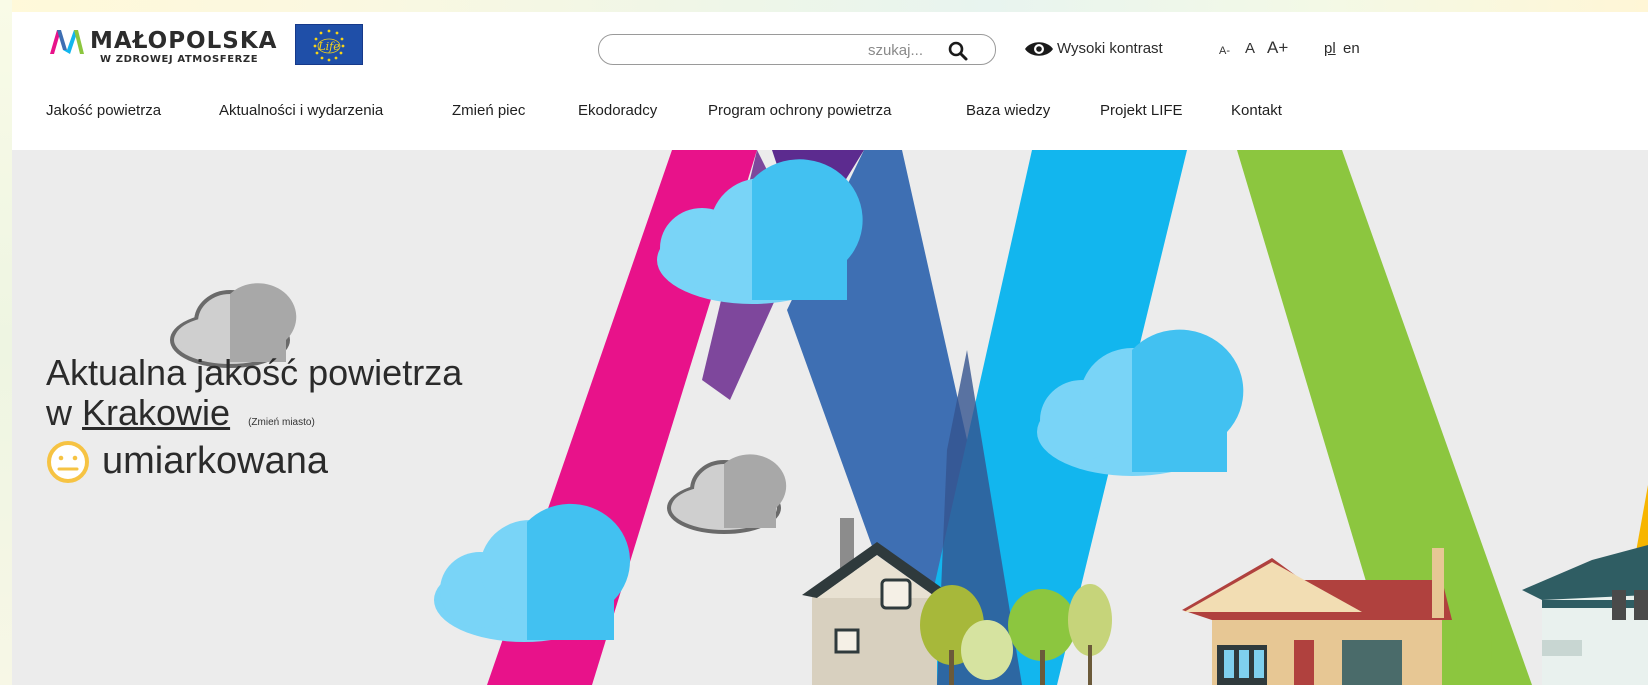 The image size is (1648, 685). I want to click on air-quality-city-line: w Krakowie (Zmień miasto), so click(180, 418).